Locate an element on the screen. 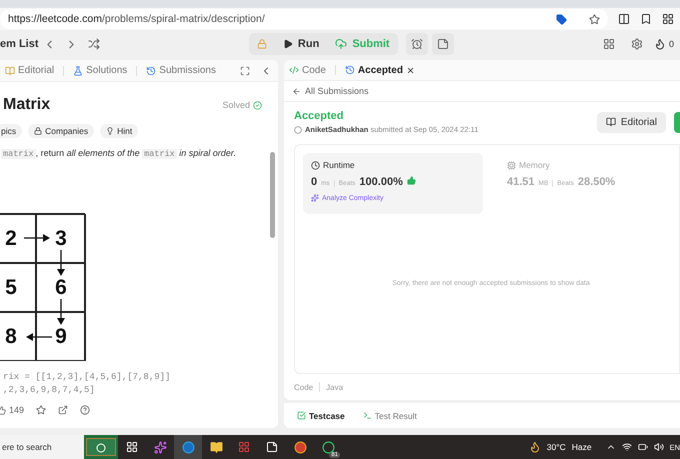 The height and width of the screenshot is (459, 680). panel-tab: Testcase is located at coordinates (321, 416).